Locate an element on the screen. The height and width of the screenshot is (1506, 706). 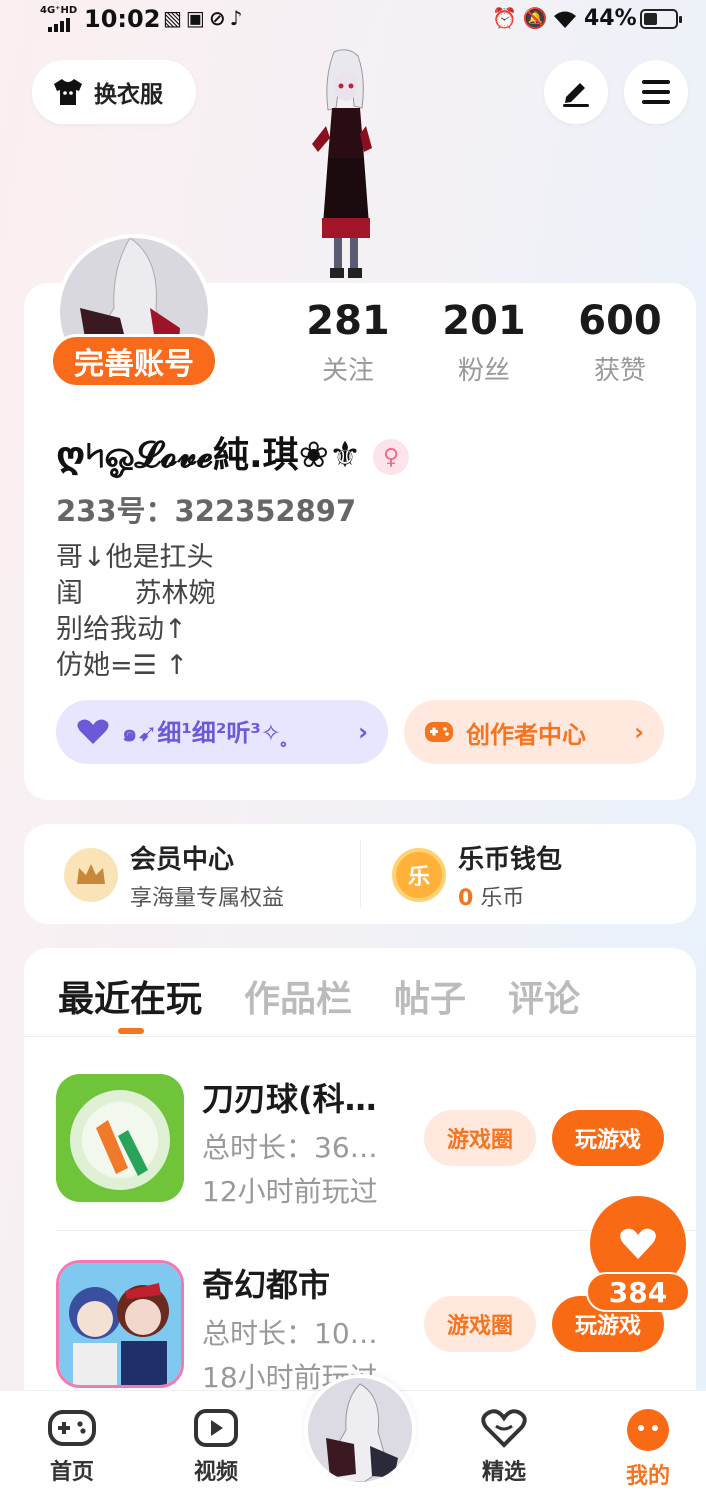
wallet-unit: 乐币 is located at coordinates (502, 898).